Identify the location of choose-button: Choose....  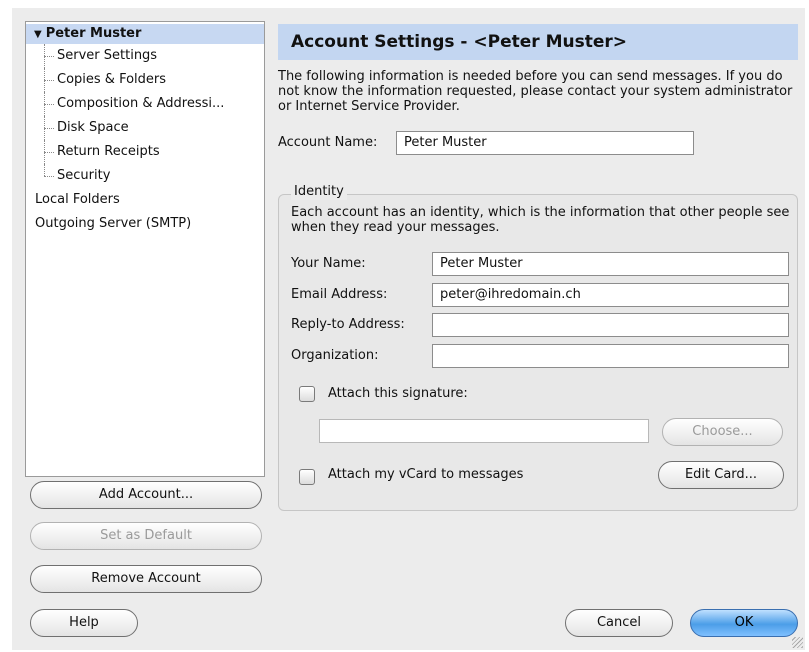
(722, 432).